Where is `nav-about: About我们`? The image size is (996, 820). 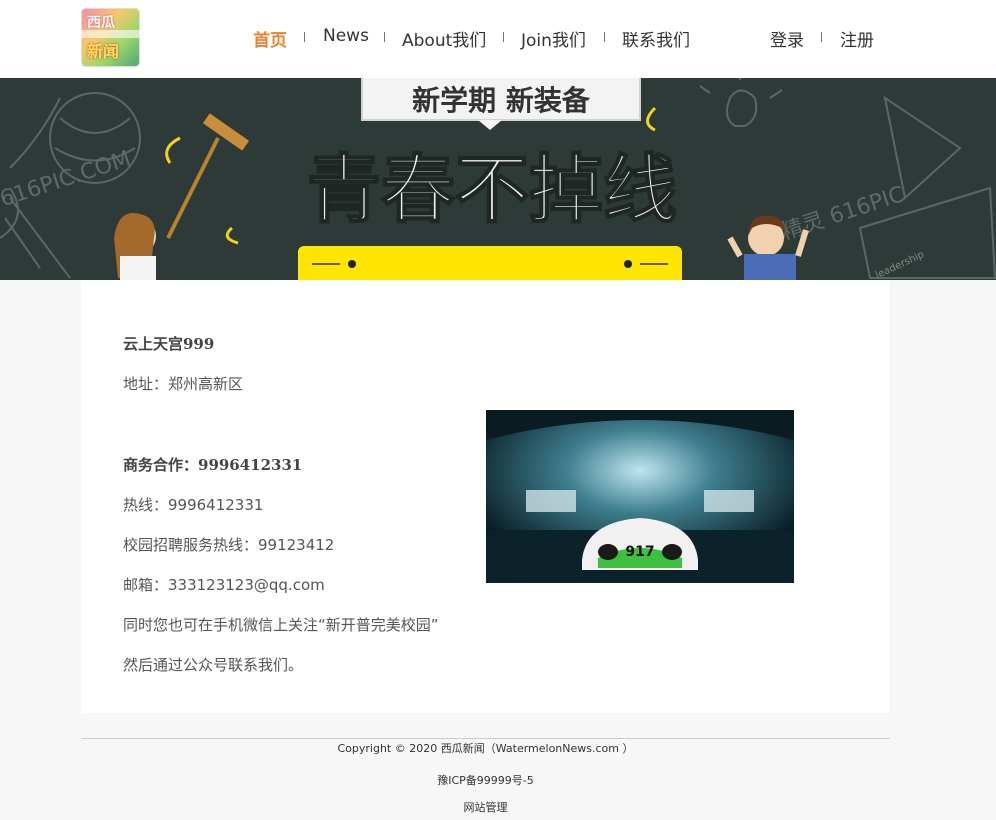
nav-about: About我们 is located at coordinates (444, 38).